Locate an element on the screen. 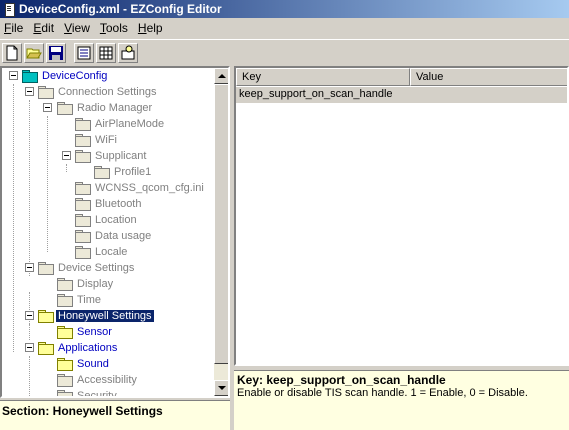 The image size is (569, 430). new-button is located at coordinates (12, 52).